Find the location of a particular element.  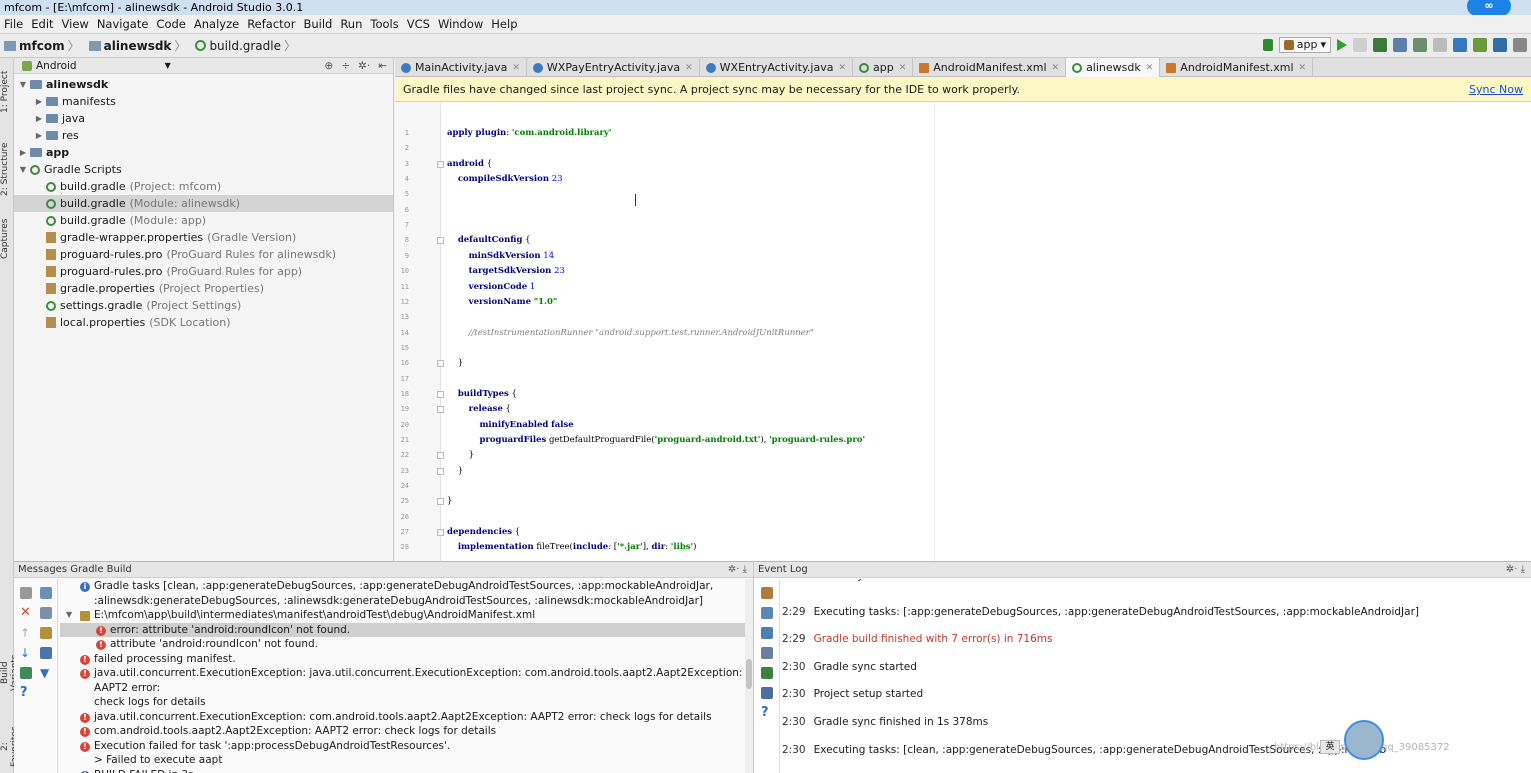

avatar is located at coordinates (1364, 740).